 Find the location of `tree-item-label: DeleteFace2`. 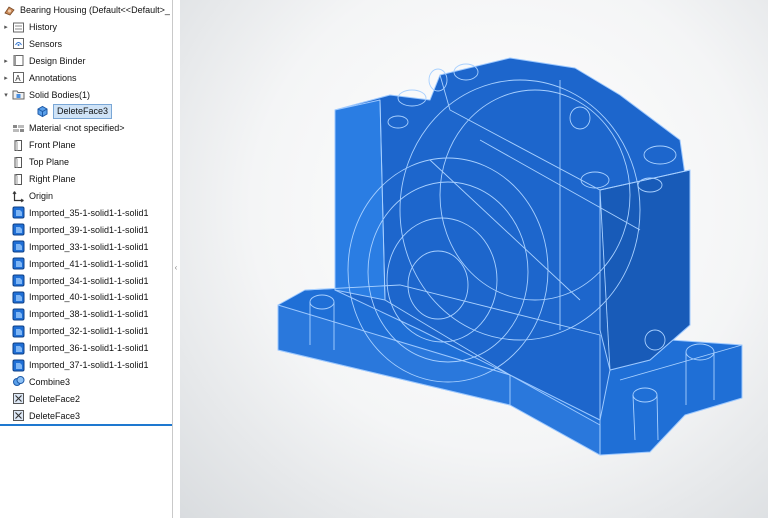

tree-item-label: DeleteFace2 is located at coordinates (55, 398).